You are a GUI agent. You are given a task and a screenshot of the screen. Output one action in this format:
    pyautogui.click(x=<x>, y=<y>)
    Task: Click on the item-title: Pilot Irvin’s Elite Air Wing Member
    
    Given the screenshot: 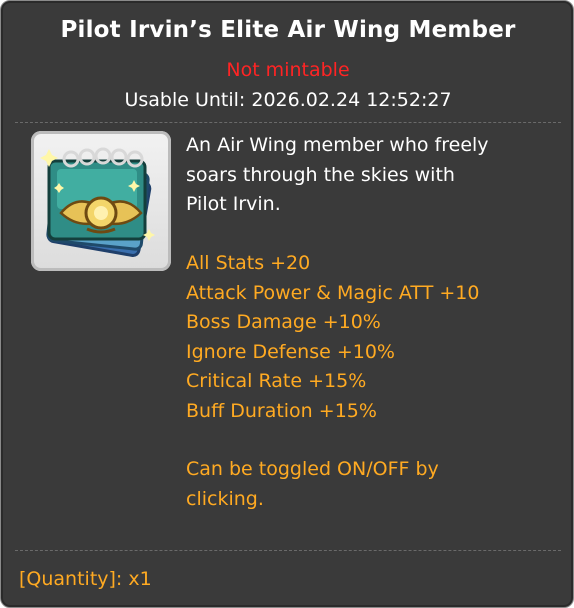 What is the action you would take?
    pyautogui.click(x=288, y=30)
    